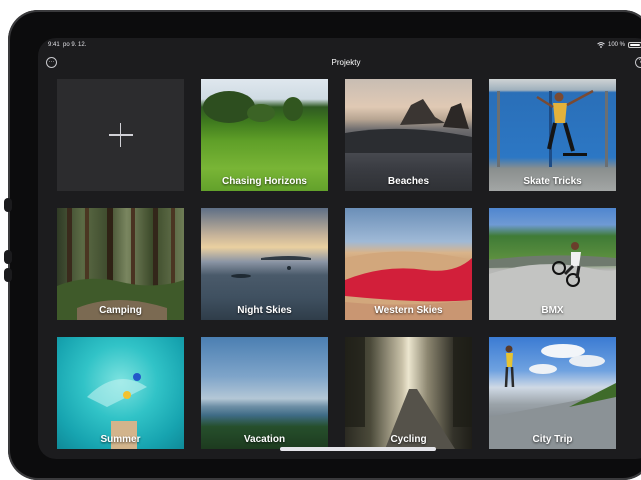  I want to click on project-tile-skate-tricks: Skate Tricks, so click(552, 135).